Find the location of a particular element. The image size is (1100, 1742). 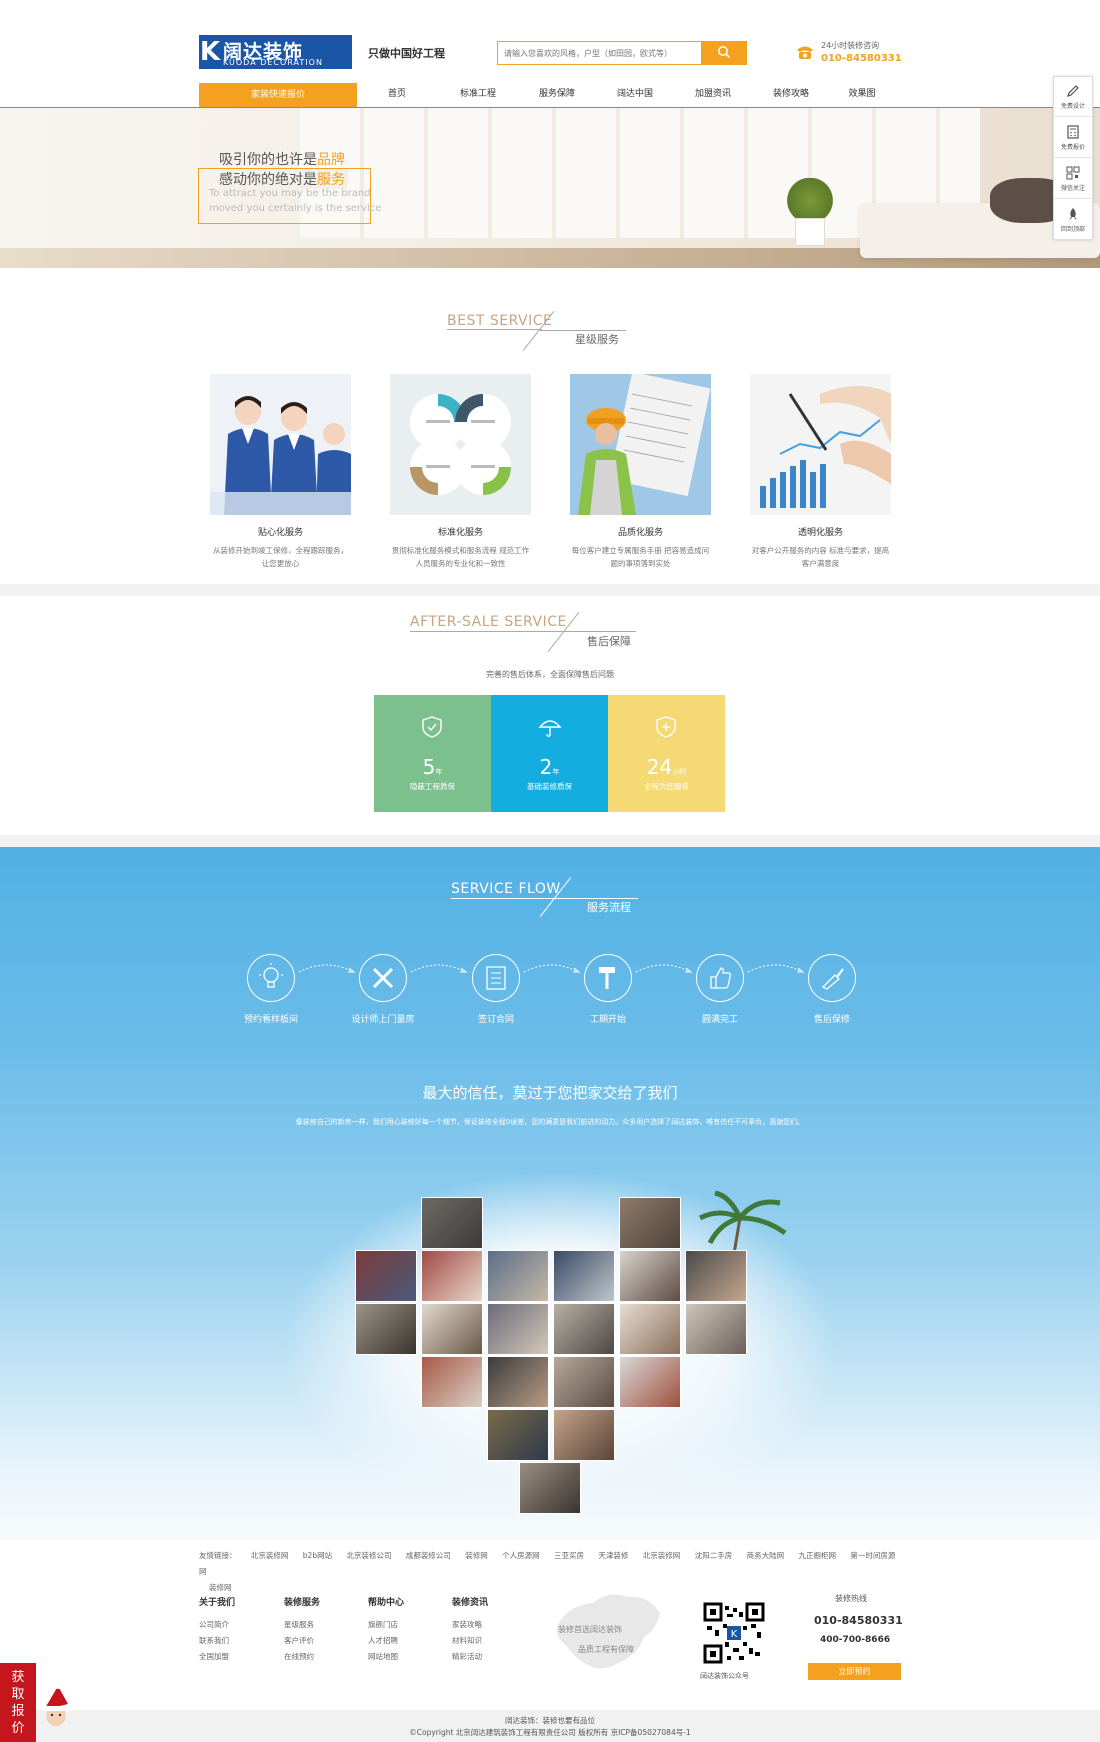

right-float-toolbar: 免费设计 免费报价 微信关注 回到顶部 is located at coordinates (1073, 158).